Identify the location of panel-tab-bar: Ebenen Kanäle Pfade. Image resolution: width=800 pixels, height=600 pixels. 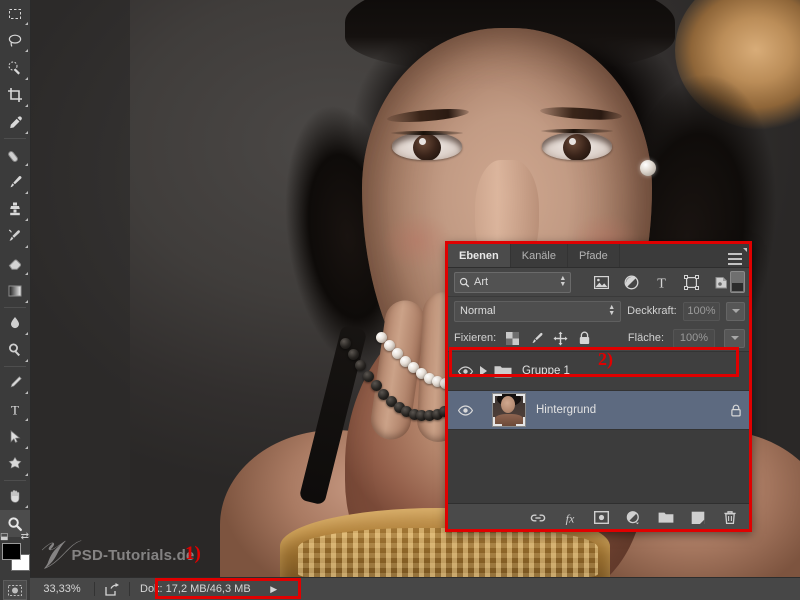
(599, 256).